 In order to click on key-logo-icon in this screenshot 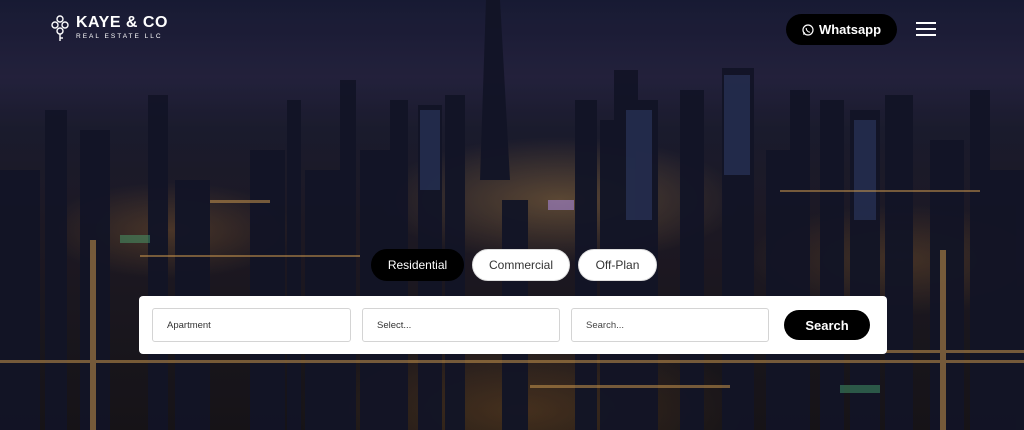, I will do `click(60, 28)`.